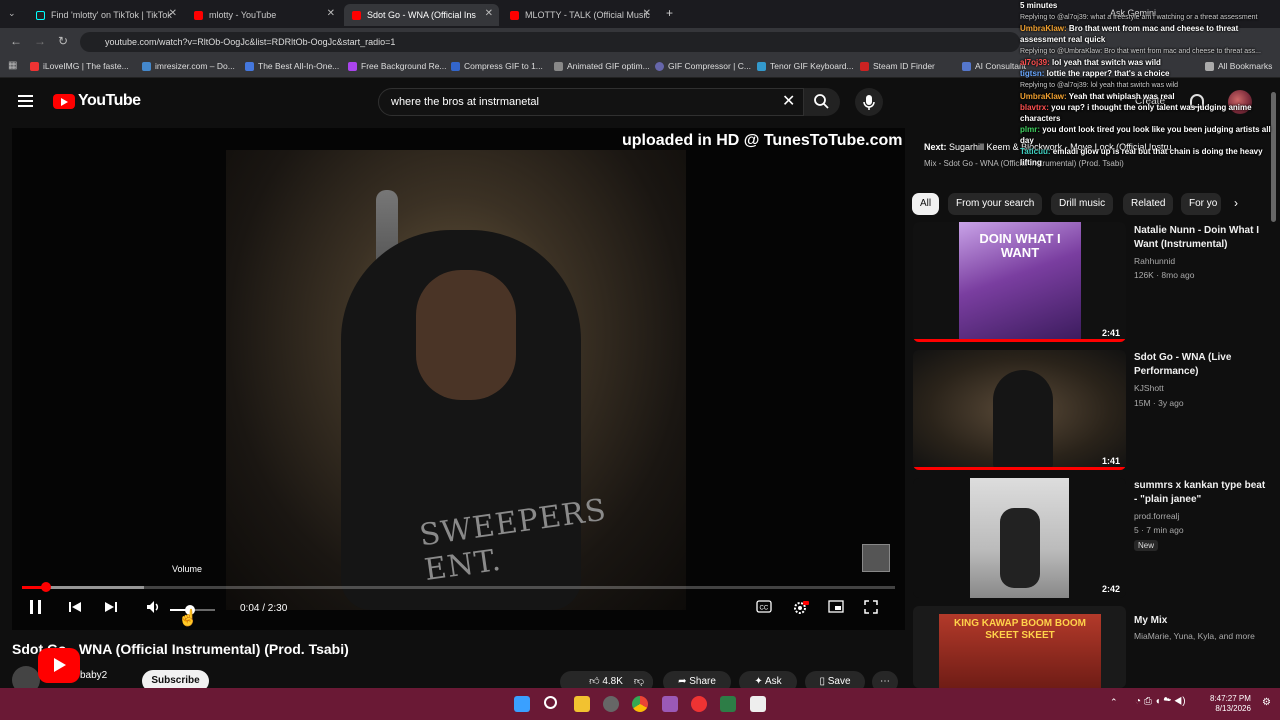 This screenshot has width=1280, height=720. What do you see at coordinates (63, 41) in the screenshot?
I see `reload-icon: ↻` at bounding box center [63, 41].